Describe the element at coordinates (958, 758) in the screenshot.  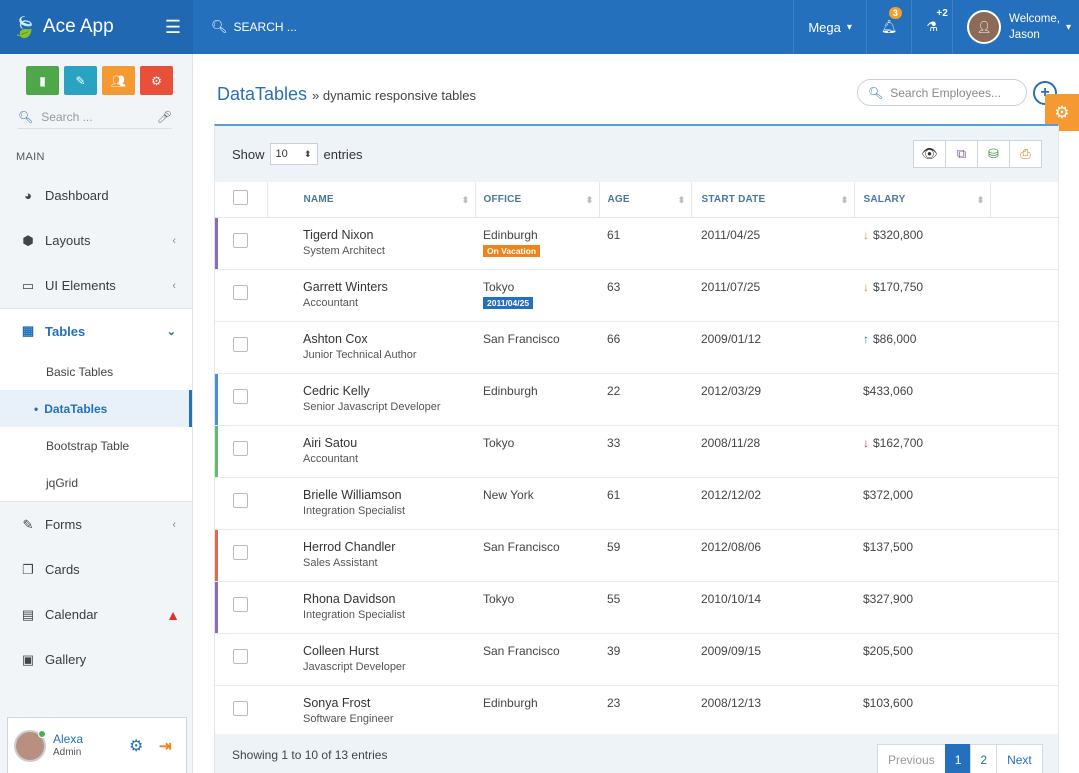
I see `pagination-page-1: 1` at that location.